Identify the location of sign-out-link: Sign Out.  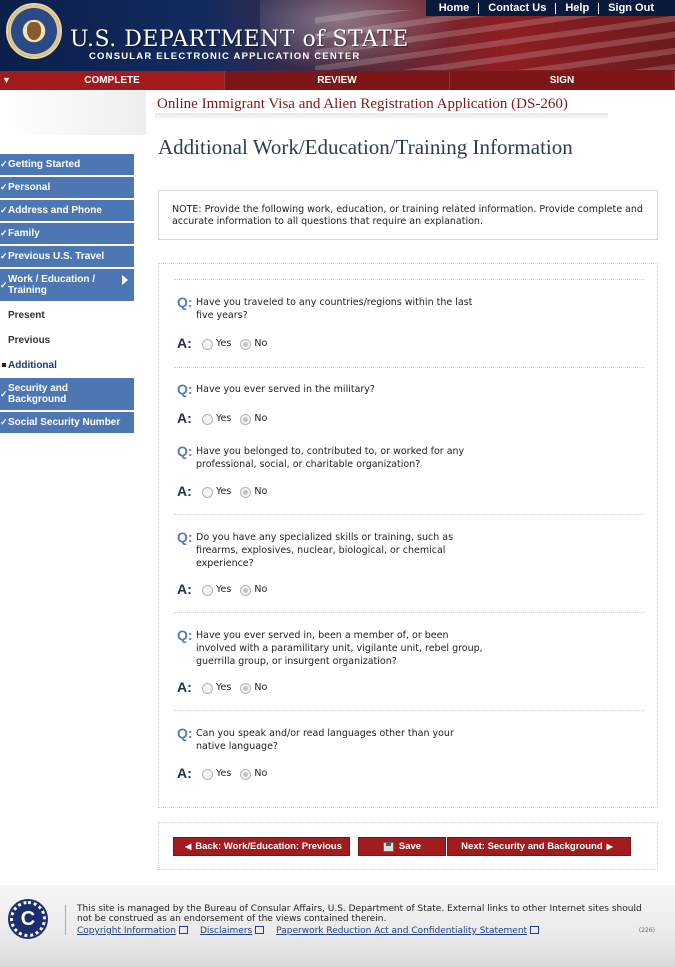
(630, 8).